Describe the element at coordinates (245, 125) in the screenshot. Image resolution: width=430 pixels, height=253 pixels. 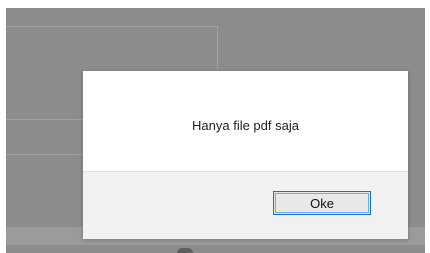
I see `dialog-message: Hanya file pdf saja` at that location.